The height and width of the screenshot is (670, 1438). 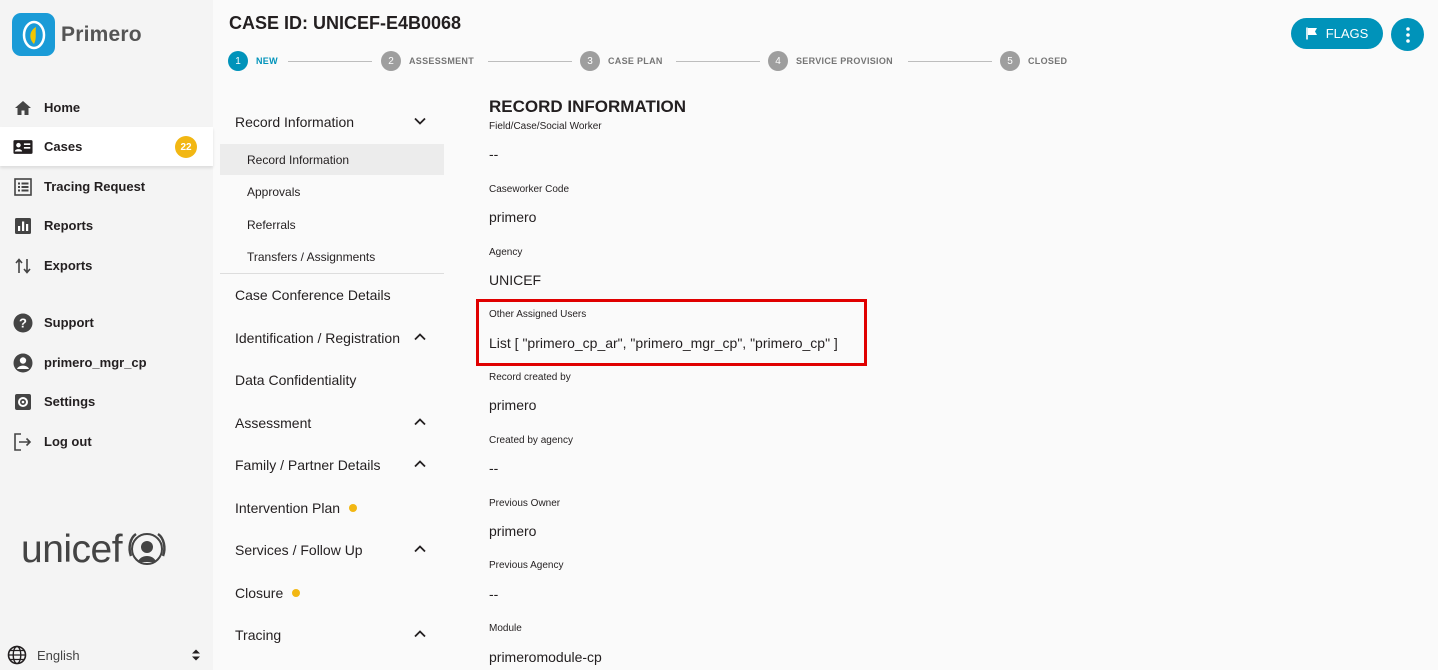 I want to click on globe-icon, so click(x=17, y=655).